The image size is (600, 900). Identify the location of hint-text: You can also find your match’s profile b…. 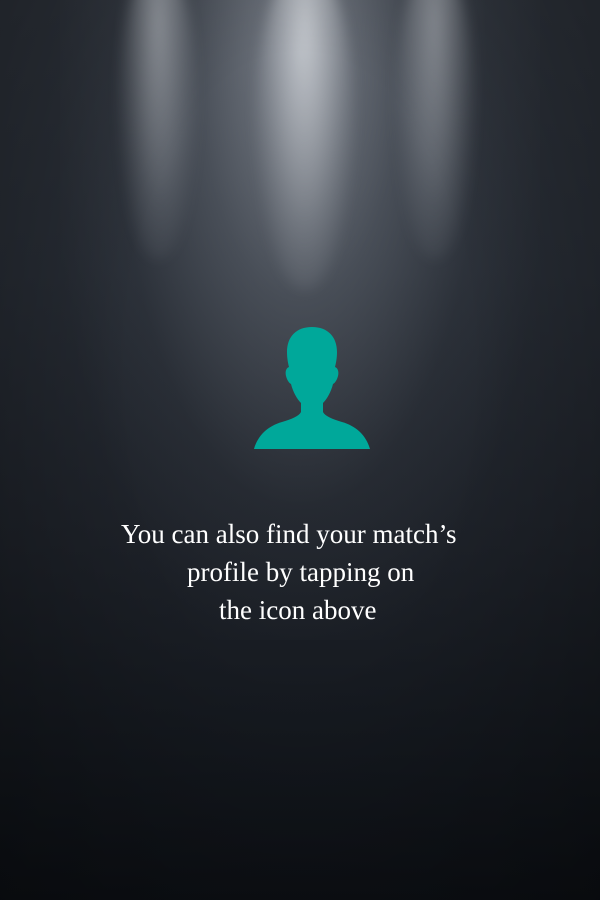
(300, 572).